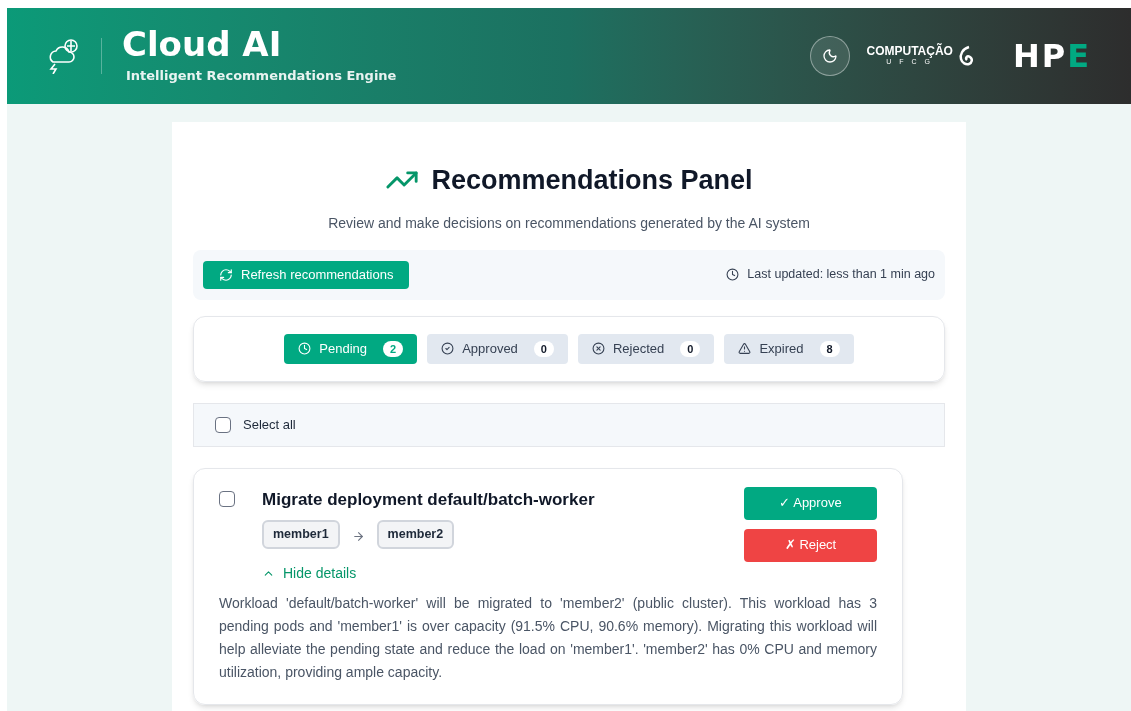 This screenshot has height=711, width=1131. I want to click on refresh-button: Refresh recommendations, so click(306, 274).